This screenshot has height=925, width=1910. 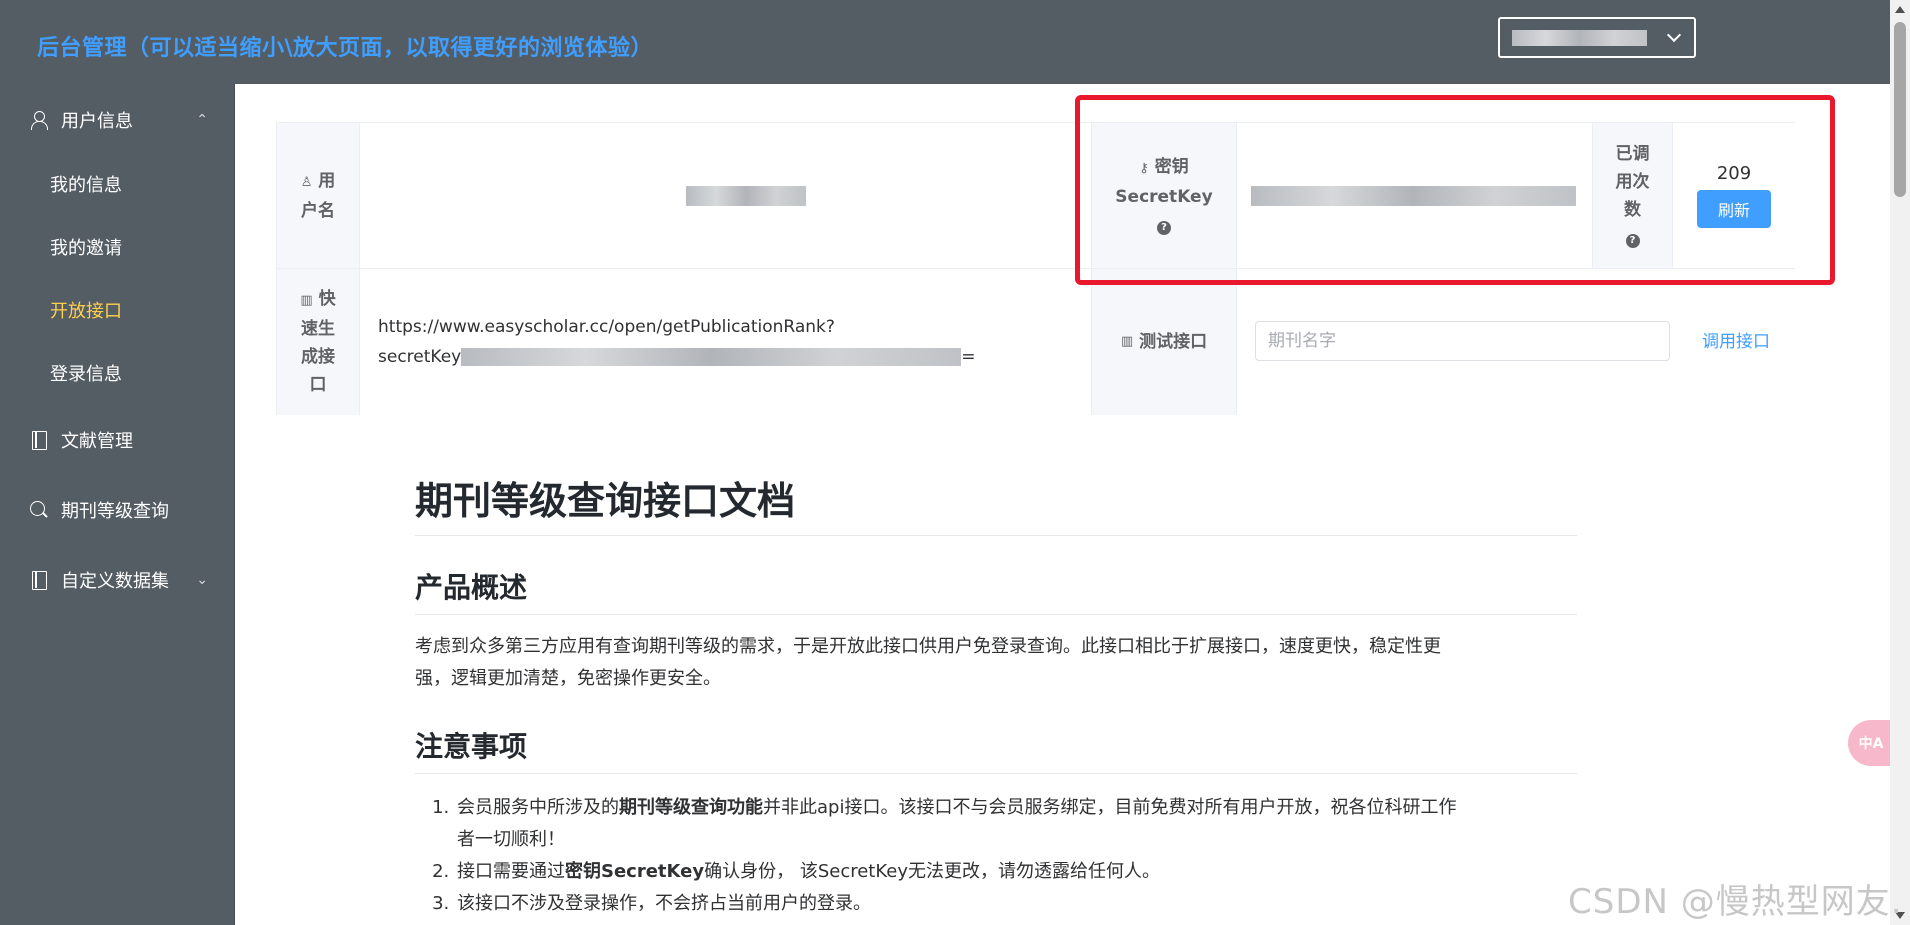 I want to click on label-text: 速生, so click(x=318, y=329).